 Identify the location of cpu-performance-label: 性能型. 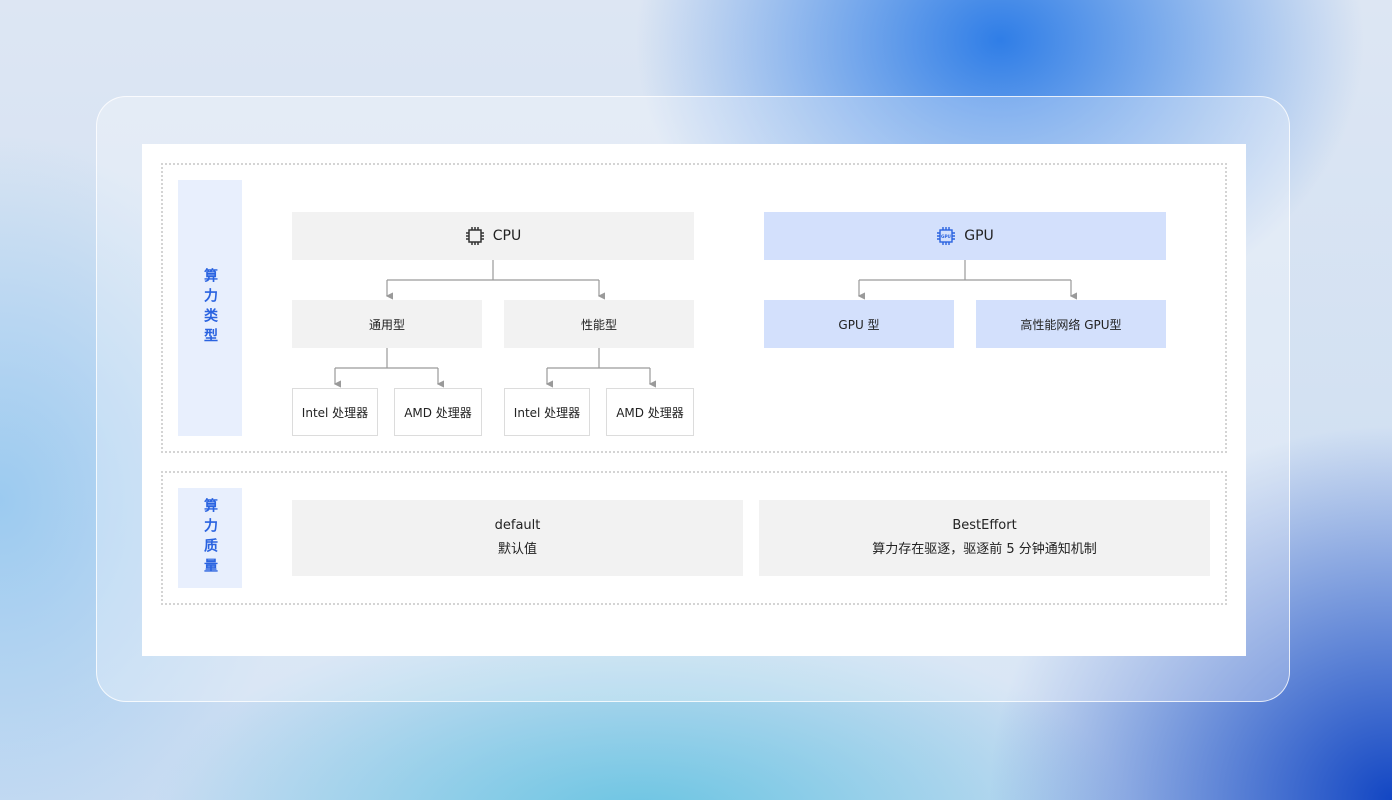
(598, 324).